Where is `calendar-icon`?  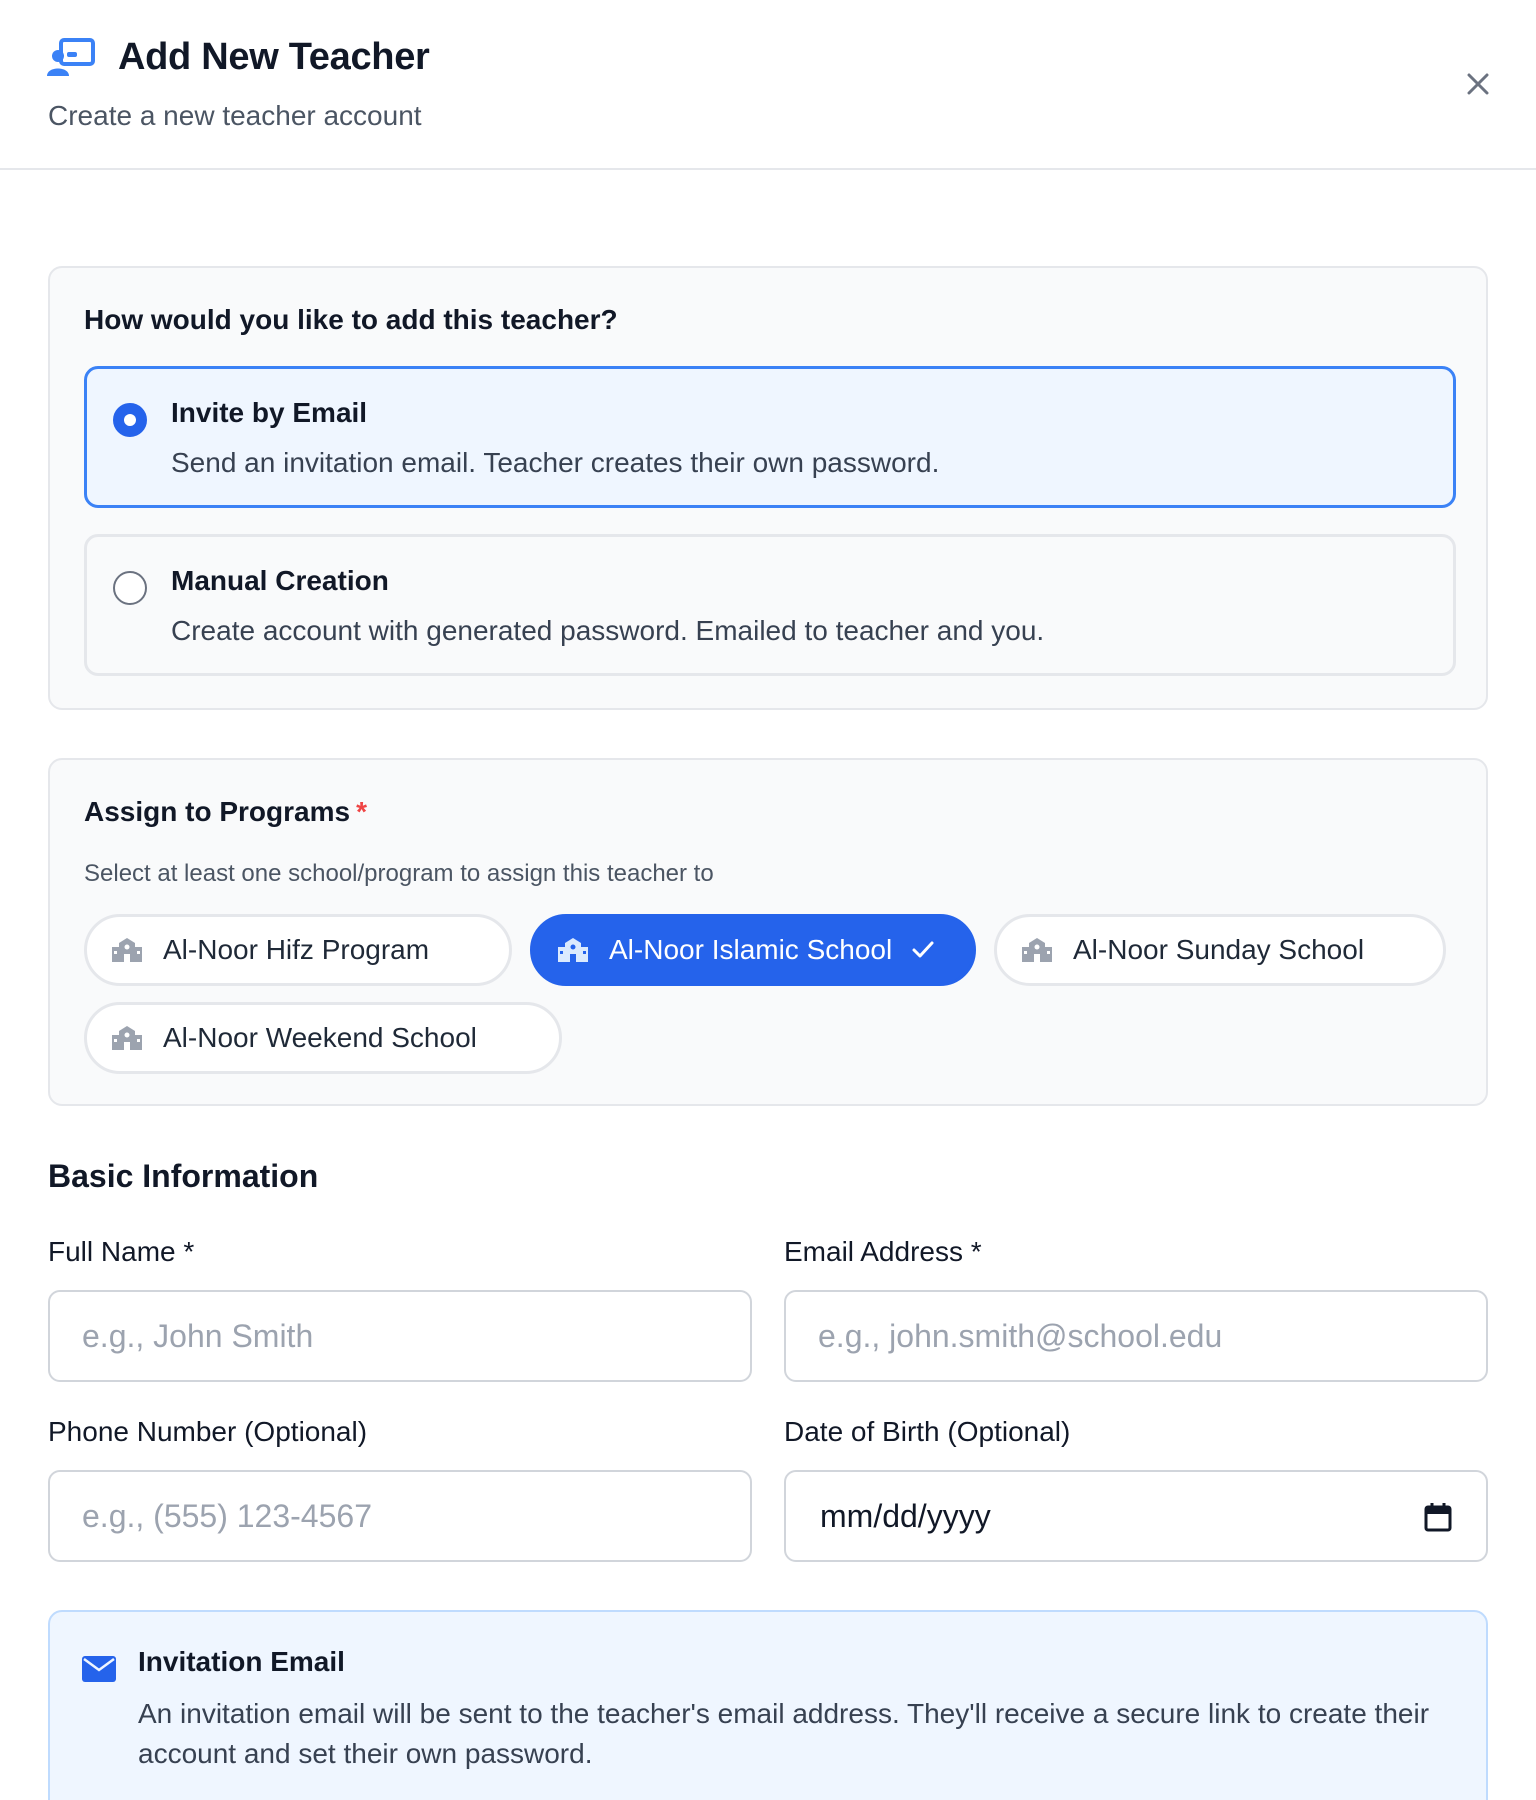
calendar-icon is located at coordinates (1438, 1517).